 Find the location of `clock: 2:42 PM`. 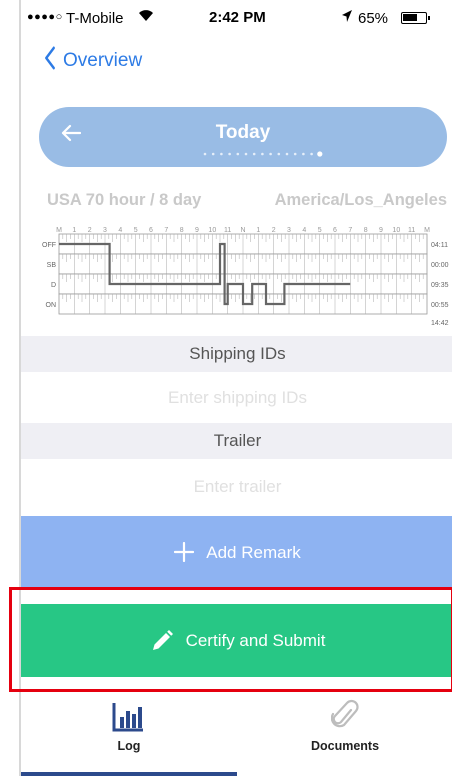

clock: 2:42 PM is located at coordinates (237, 17).